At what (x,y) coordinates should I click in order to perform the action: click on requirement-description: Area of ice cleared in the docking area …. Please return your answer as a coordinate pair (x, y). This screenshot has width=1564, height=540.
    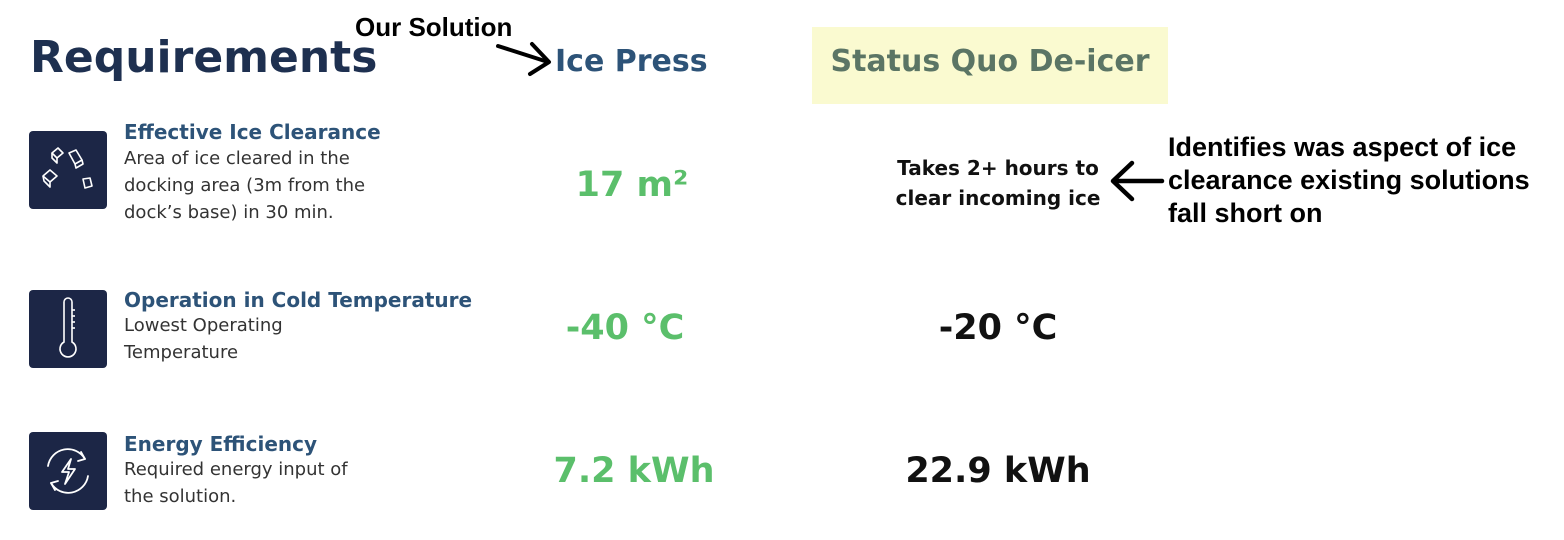
    Looking at the image, I should click on (245, 185).